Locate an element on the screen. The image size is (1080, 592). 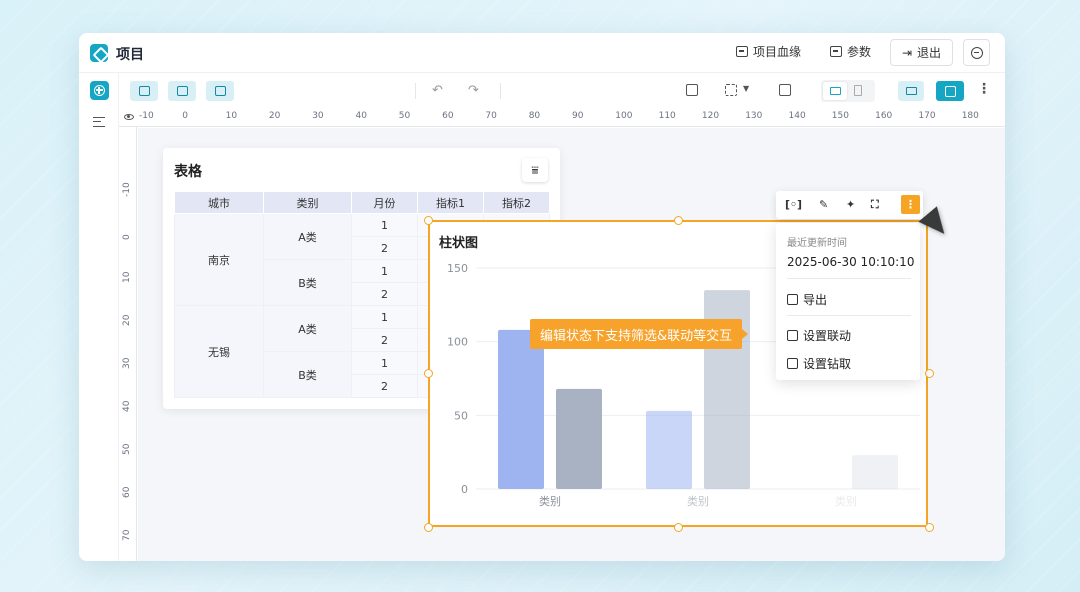
menu-item-export: 导出 is located at coordinates (807, 299).